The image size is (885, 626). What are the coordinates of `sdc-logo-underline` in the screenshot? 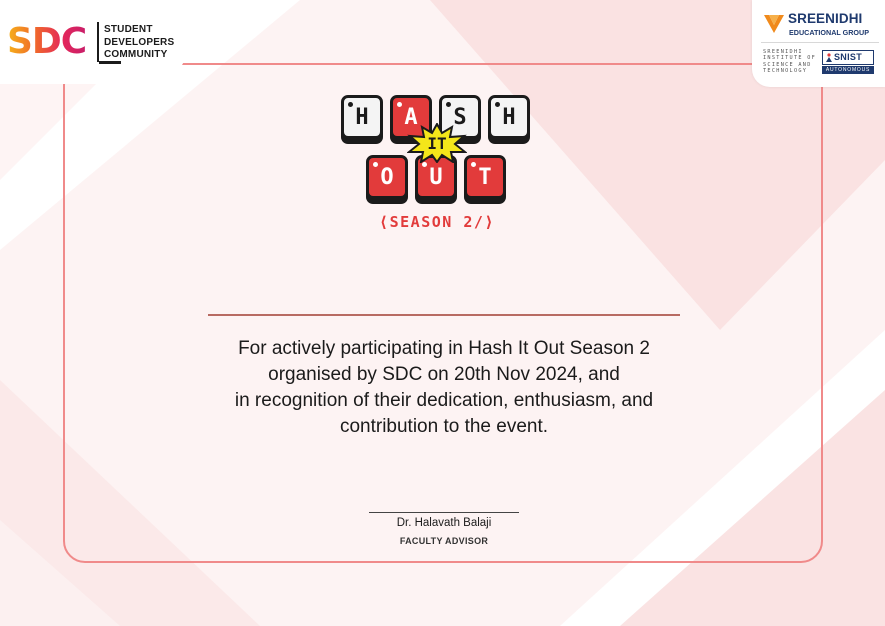 It's located at (110, 62).